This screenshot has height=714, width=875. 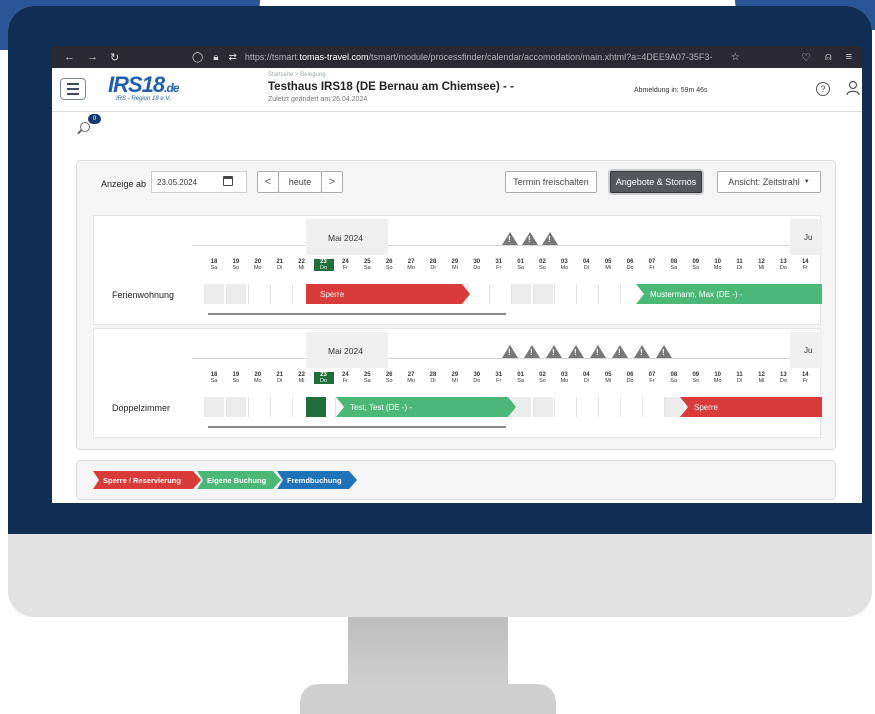 I want to click on day-header: 25 Sa, so click(x=367, y=265).